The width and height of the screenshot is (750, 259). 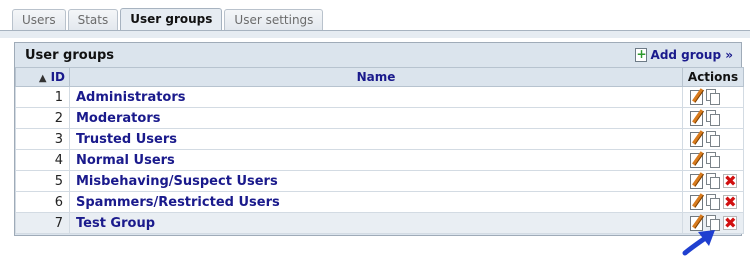 I want to click on group-id: 5, so click(x=42, y=181).